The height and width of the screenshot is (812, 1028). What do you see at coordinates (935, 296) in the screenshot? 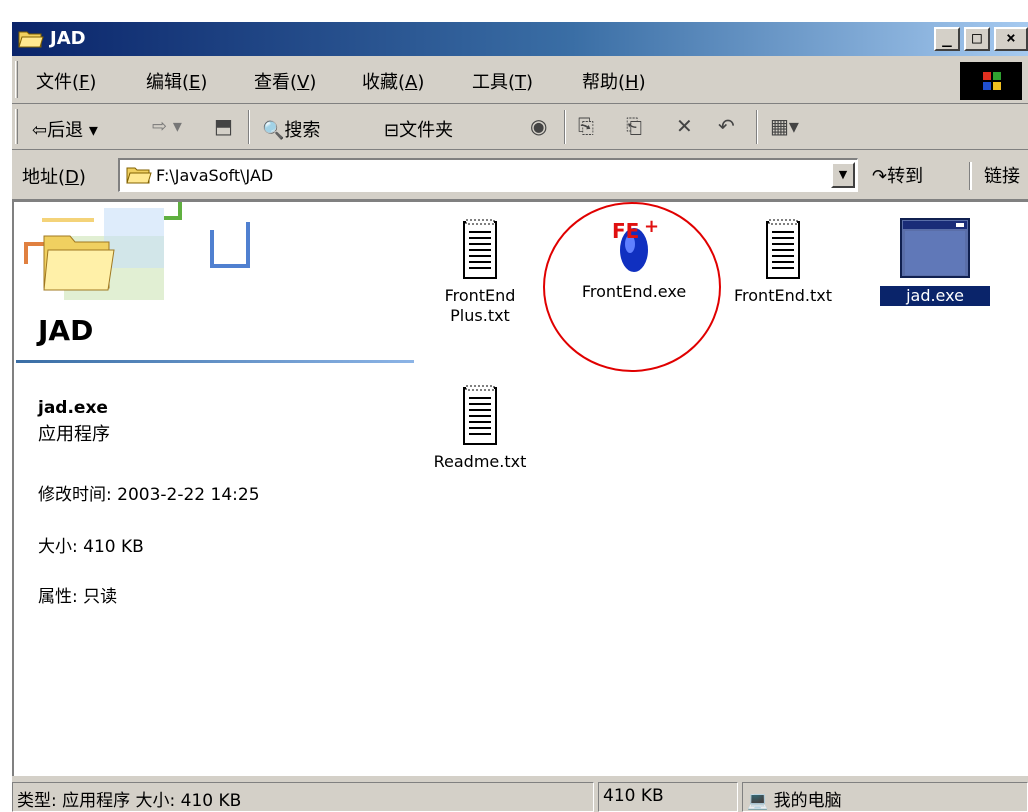
I see `file-label: jad.exe` at bounding box center [935, 296].